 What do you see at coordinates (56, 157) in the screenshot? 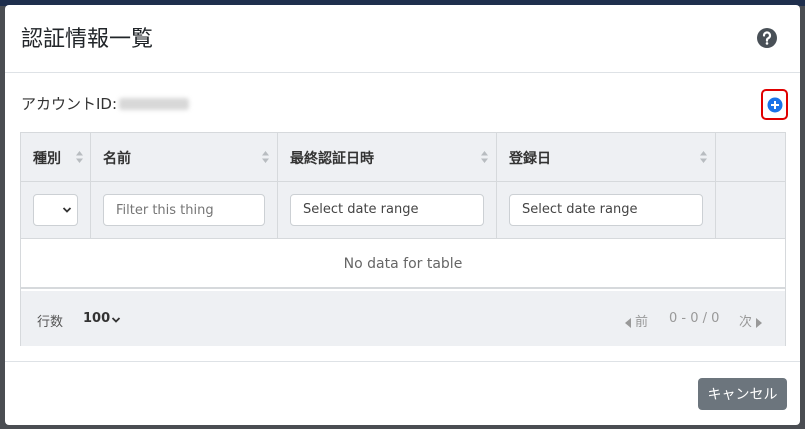
I see `column-header-type: 種別` at bounding box center [56, 157].